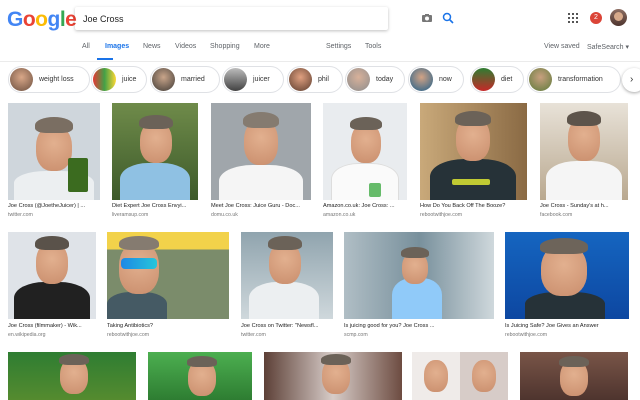 Image resolution: width=640 pixels, height=400 pixels. I want to click on result-source: amazon.co.uk, so click(339, 215).